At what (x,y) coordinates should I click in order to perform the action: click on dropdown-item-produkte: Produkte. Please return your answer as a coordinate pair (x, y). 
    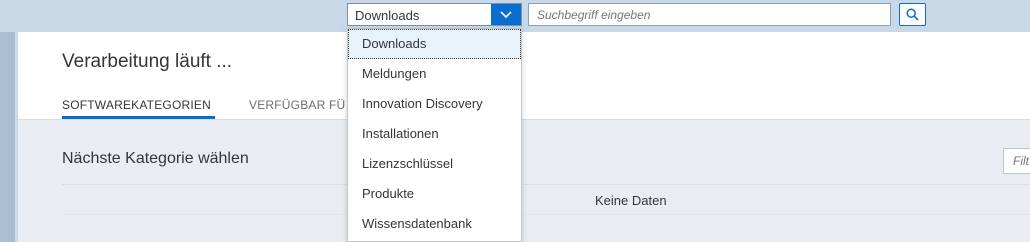
    Looking at the image, I should click on (434, 194).